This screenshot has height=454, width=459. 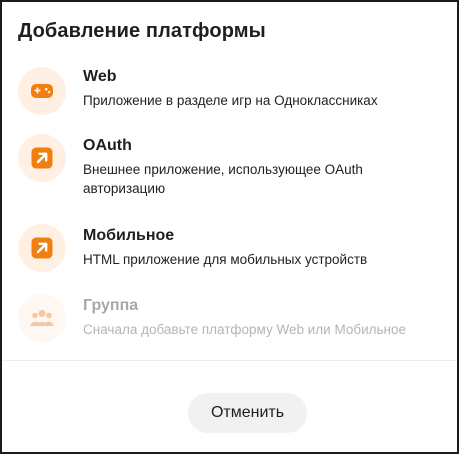 What do you see at coordinates (107, 145) in the screenshot?
I see `platform-option-title: OAuth` at bounding box center [107, 145].